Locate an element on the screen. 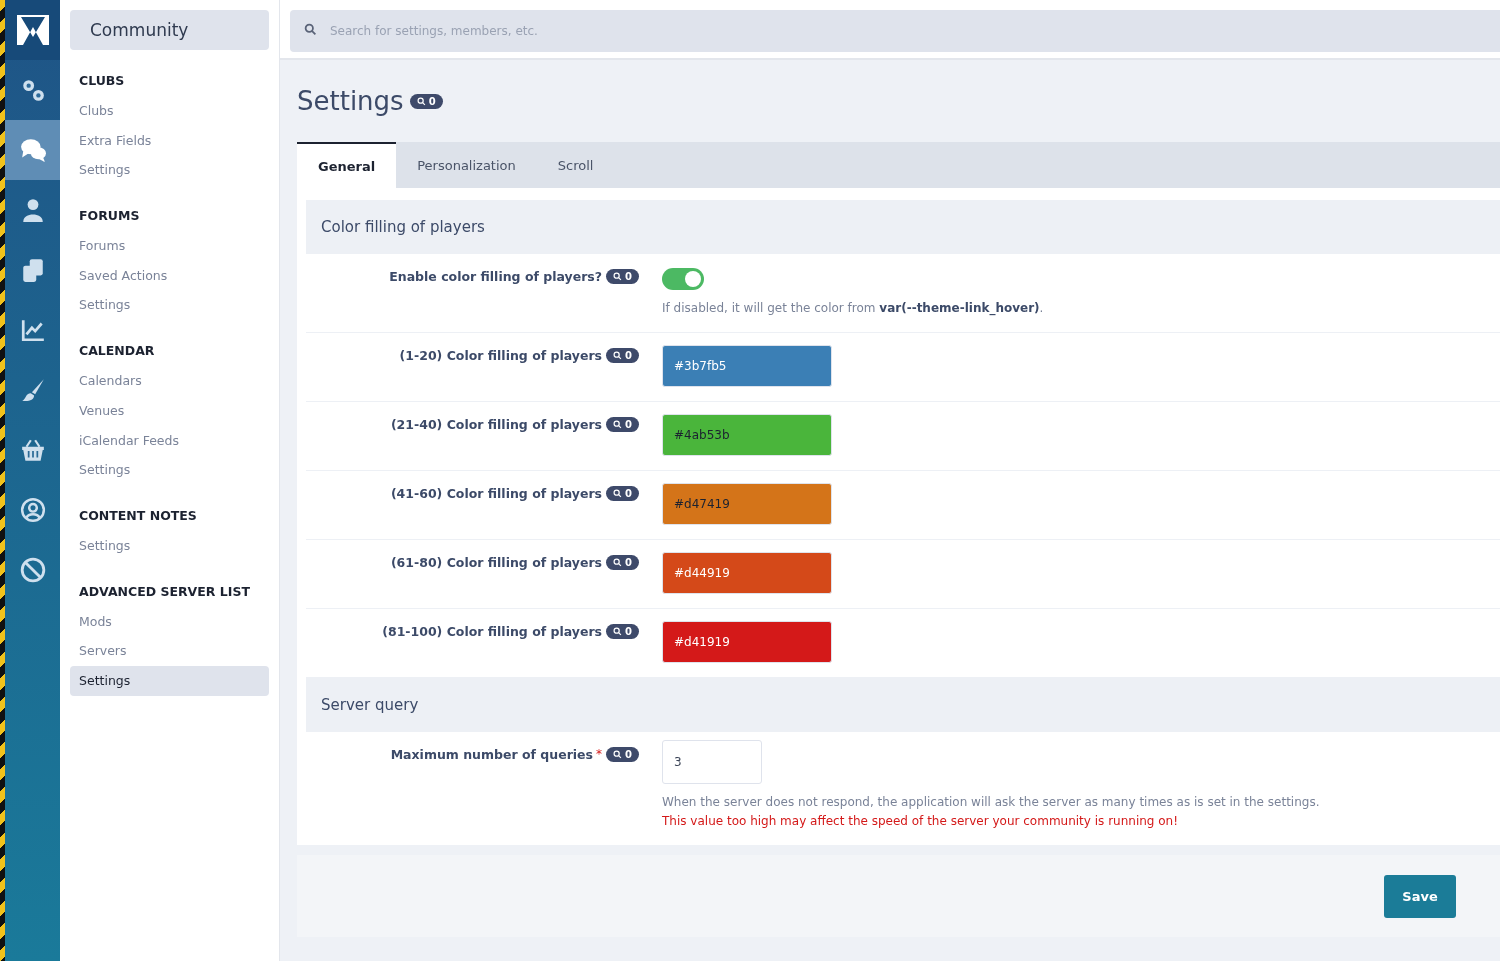  user-circle-icon is located at coordinates (32, 510).